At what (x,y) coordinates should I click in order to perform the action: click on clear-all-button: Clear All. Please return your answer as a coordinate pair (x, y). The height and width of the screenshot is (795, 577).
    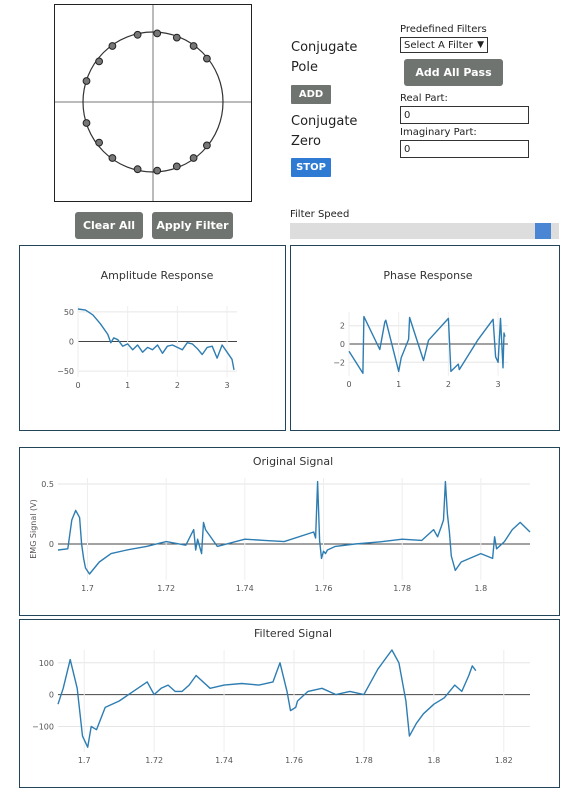
    Looking at the image, I should click on (109, 225).